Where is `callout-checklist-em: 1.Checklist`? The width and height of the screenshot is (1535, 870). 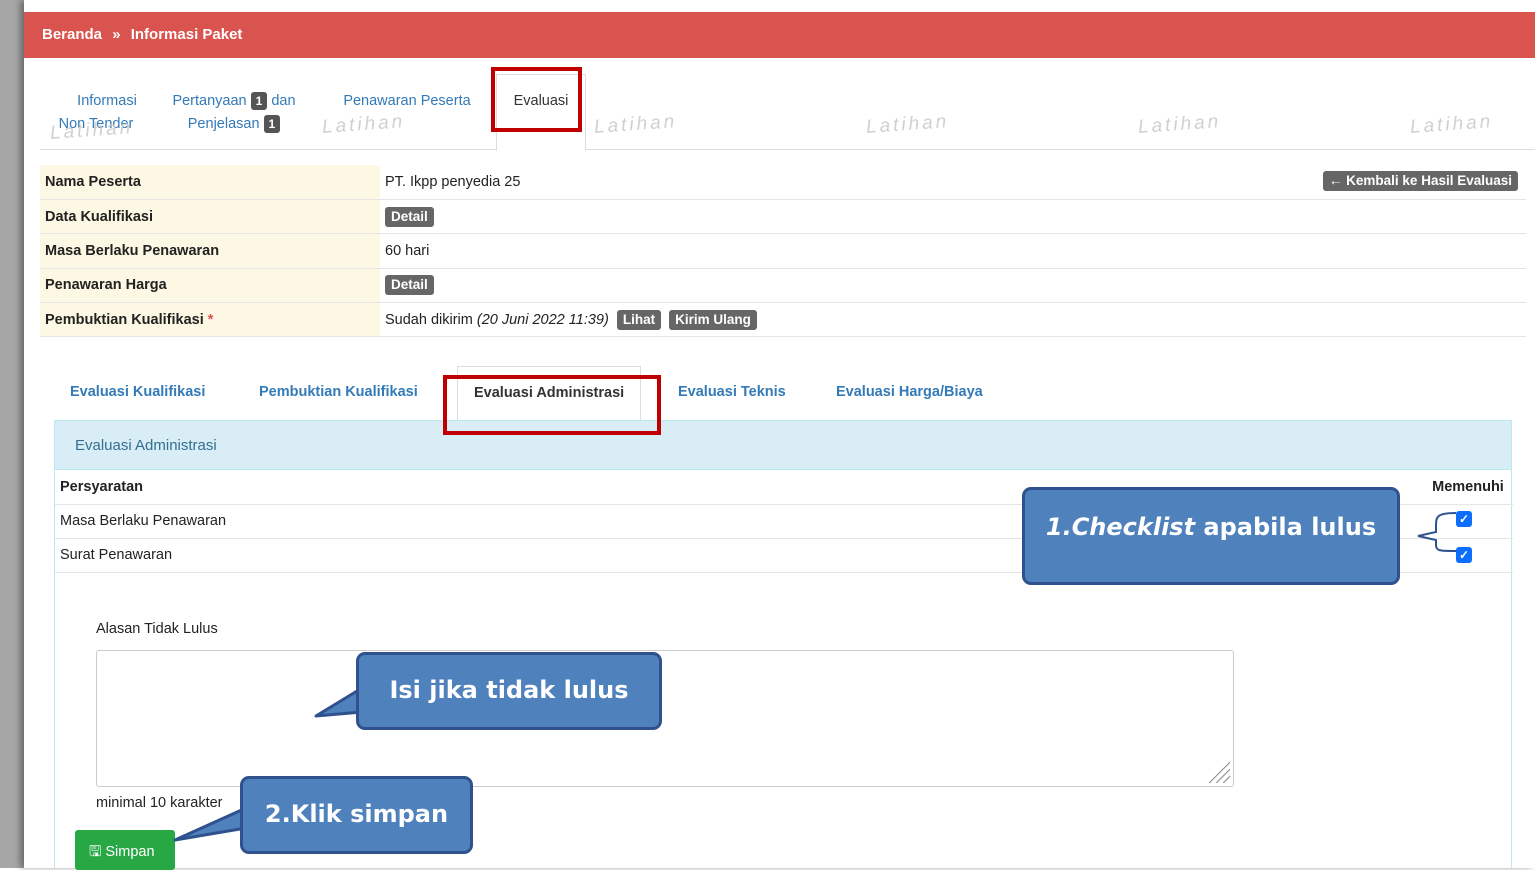 callout-checklist-em: 1.Checklist is located at coordinates (1120, 527).